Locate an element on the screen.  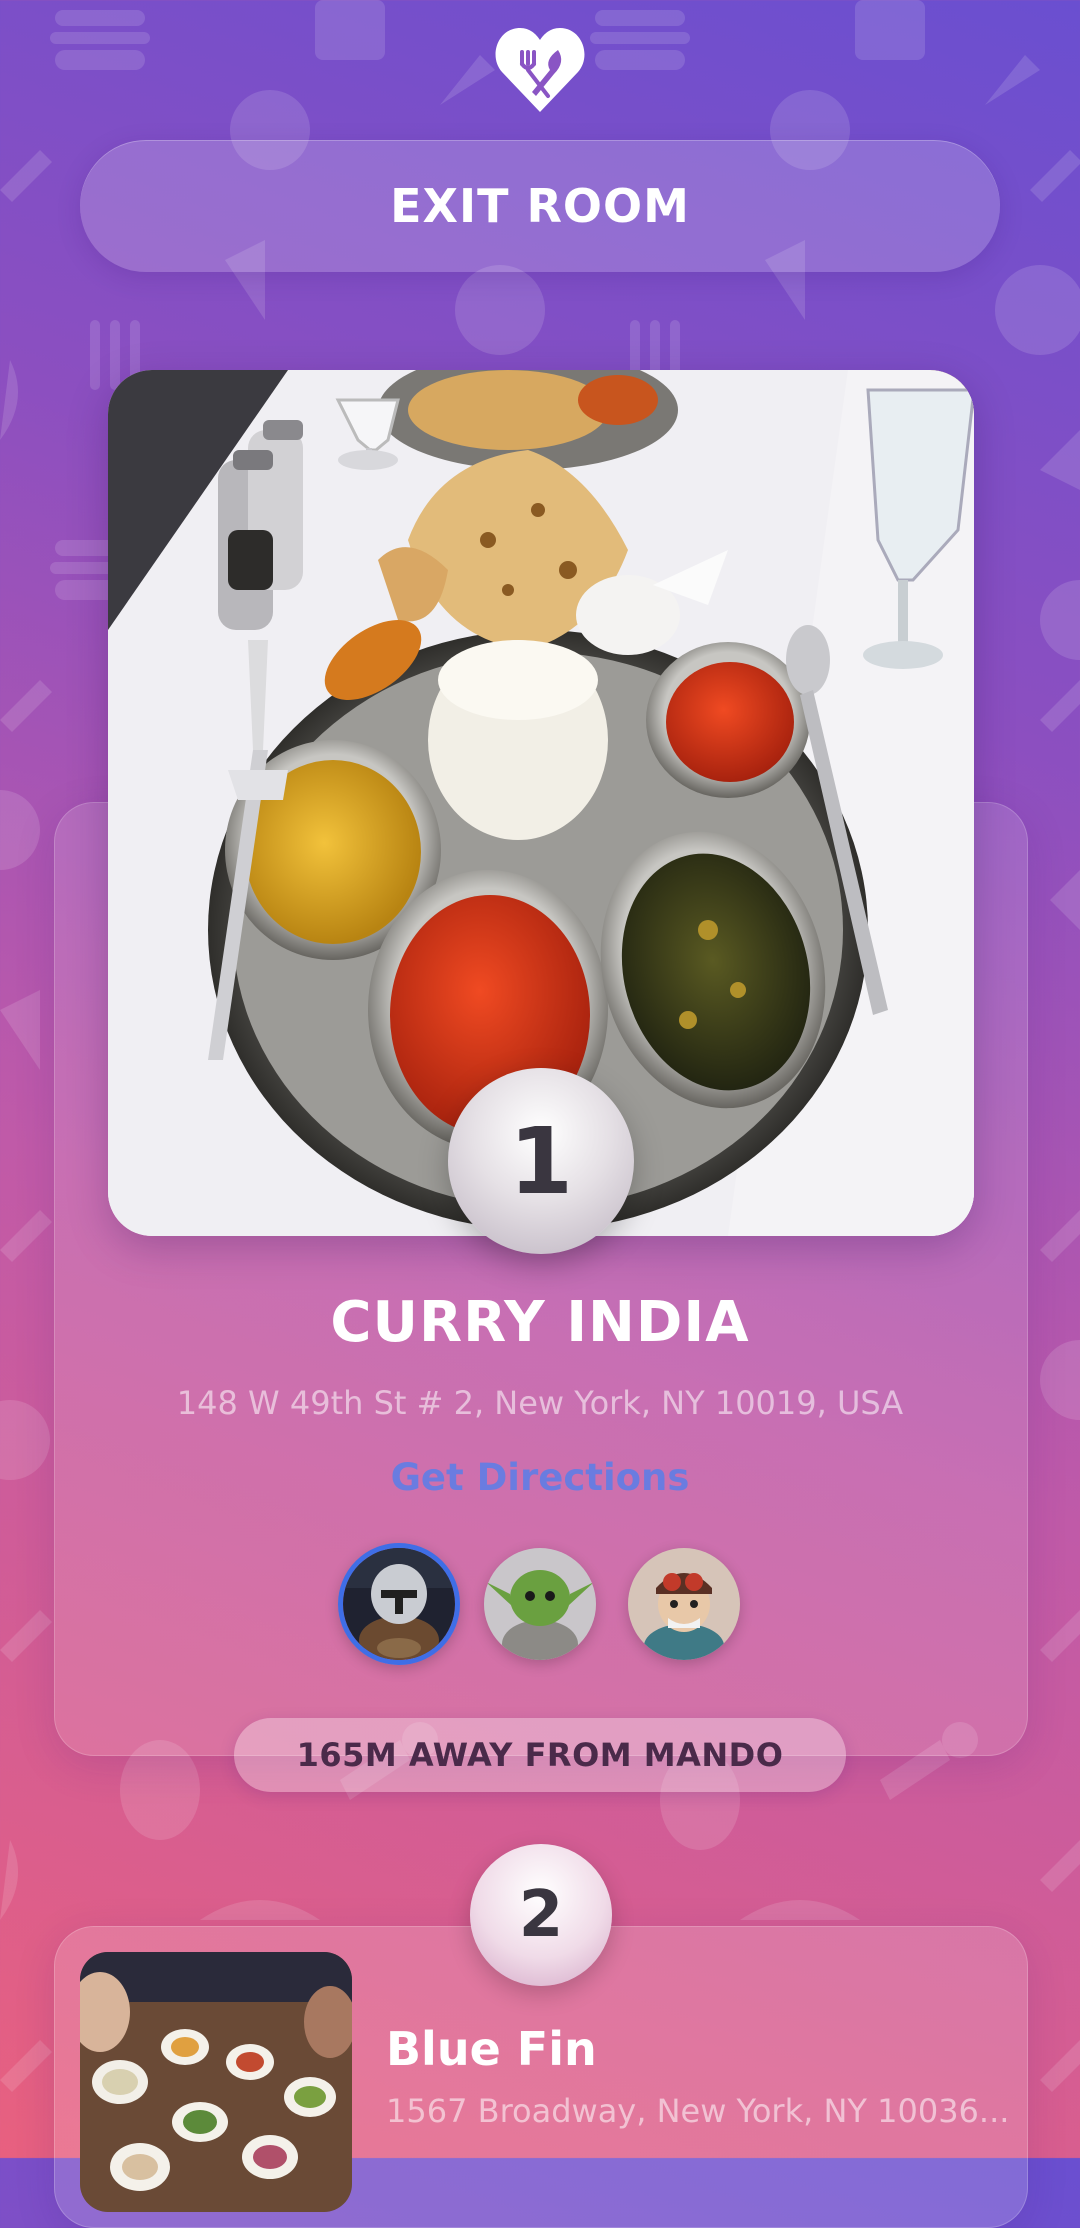
restaurant-name-2: Blue Fin is located at coordinates (491, 2049).